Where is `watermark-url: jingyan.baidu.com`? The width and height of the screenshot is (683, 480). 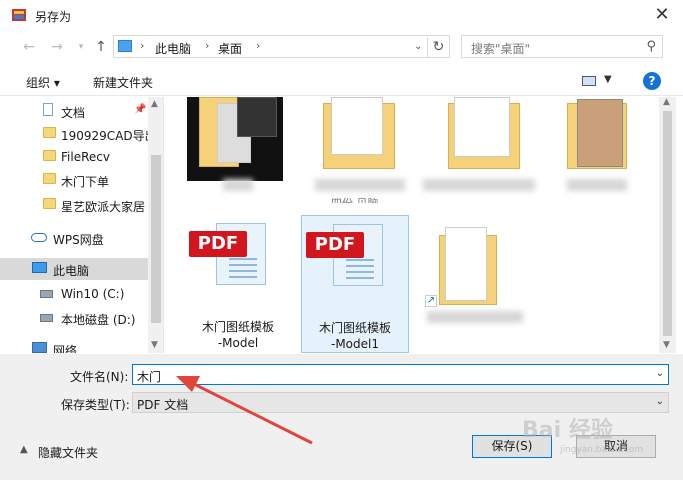 watermark-url: jingyan.baidu.com is located at coordinates (602, 450).